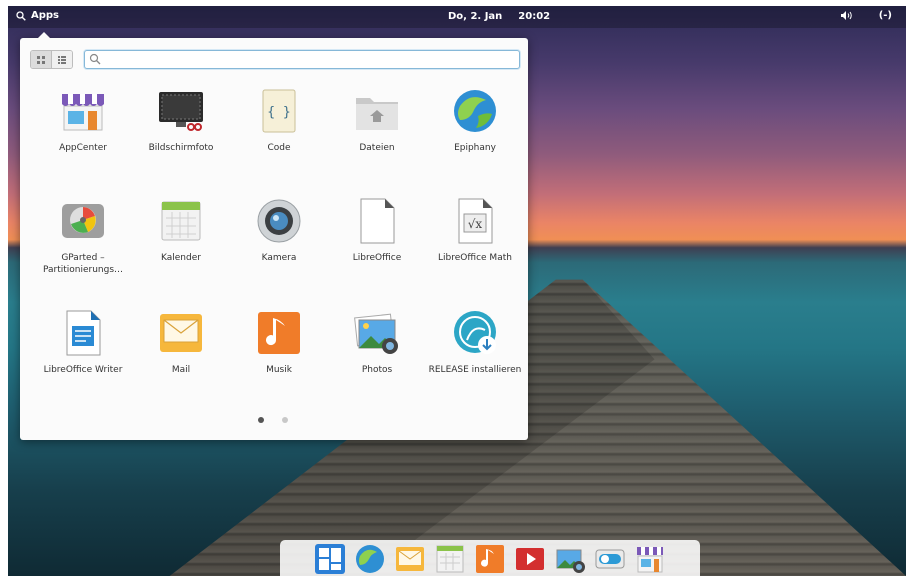 Image resolution: width=912 pixels, height=581 pixels. Describe the element at coordinates (475, 224) in the screenshot. I see `svg-text: √x` at that location.